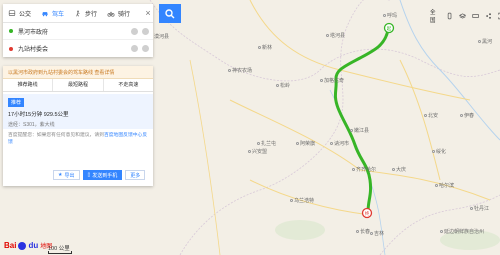 This screenshot has width=500, height=255. I want to click on svg-text: 终, so click(367, 213).